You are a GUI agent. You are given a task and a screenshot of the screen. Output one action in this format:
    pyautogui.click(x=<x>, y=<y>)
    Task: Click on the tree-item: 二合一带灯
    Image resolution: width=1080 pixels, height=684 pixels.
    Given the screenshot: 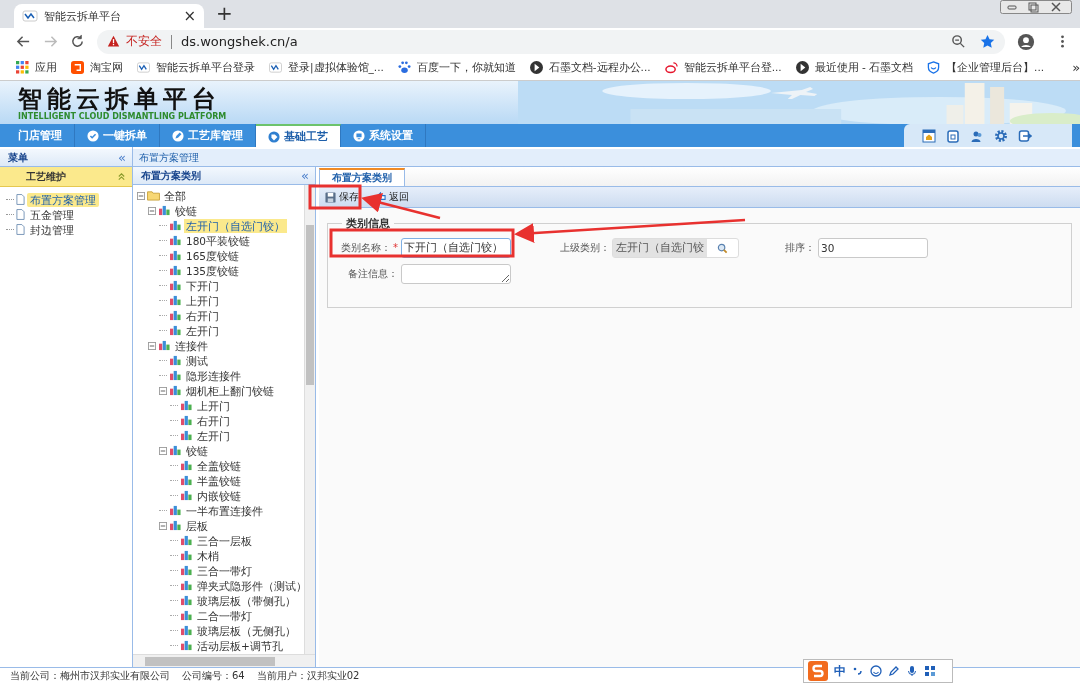 What is the action you would take?
    pyautogui.click(x=224, y=615)
    